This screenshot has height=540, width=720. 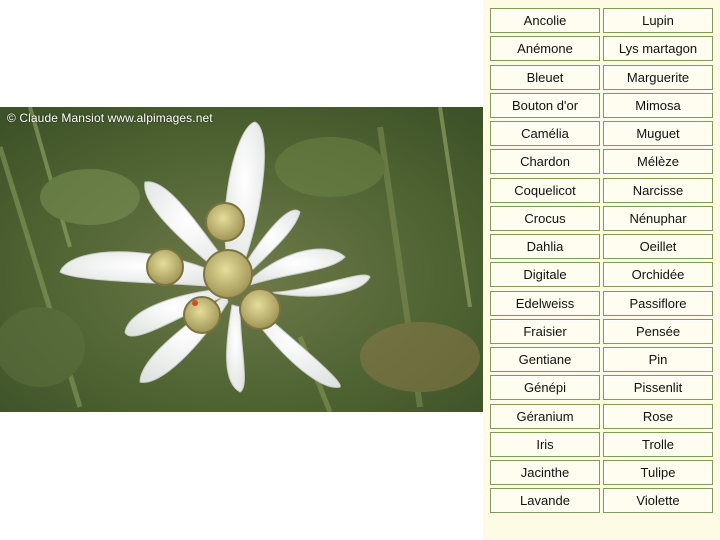 What do you see at coordinates (545, 218) in the screenshot?
I see `flower-link: Crocus` at bounding box center [545, 218].